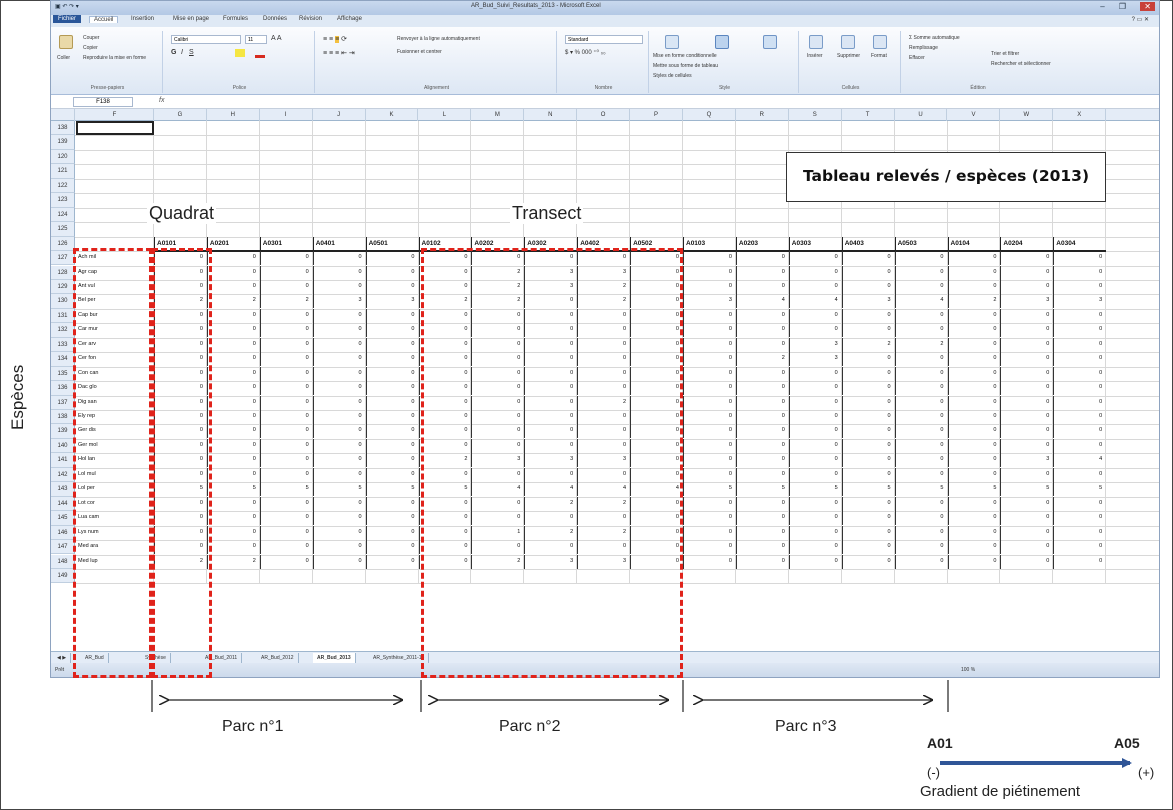 The height and width of the screenshot is (810, 1173). Describe the element at coordinates (933, 772) in the screenshot. I see `gradient-minus-label: (-)` at that location.